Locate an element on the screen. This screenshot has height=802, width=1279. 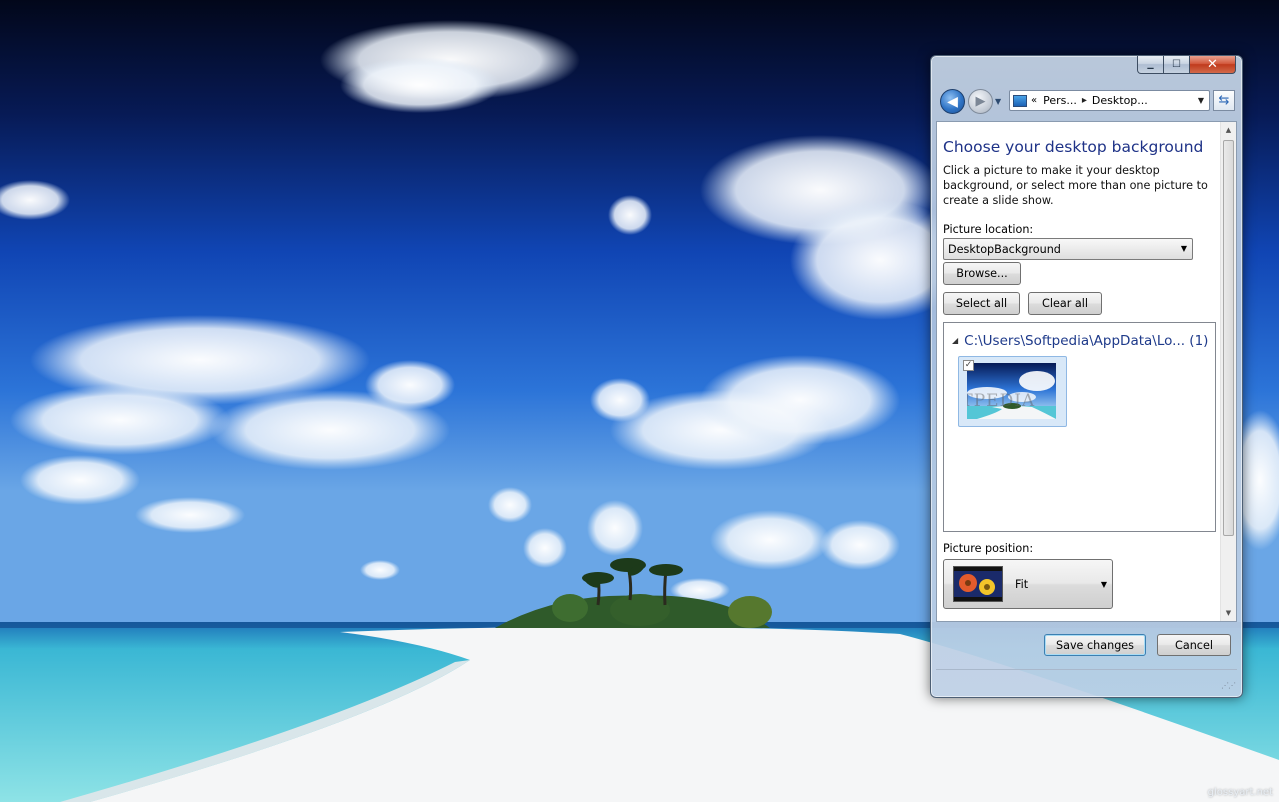
collapse-triangle-icon: ◢ is located at coordinates (955, 340).